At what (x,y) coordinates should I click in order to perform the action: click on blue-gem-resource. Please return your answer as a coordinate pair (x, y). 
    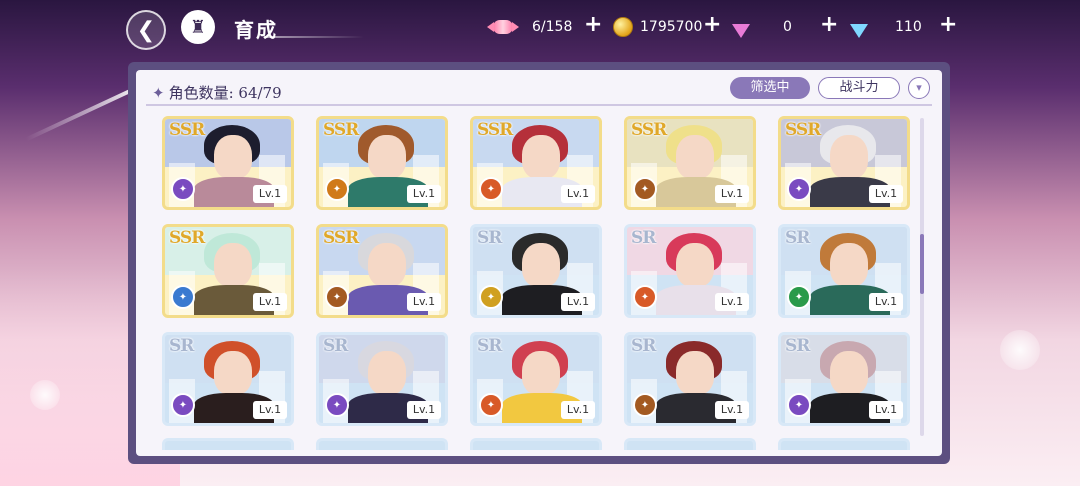
    Looking at the image, I should click on (859, 31).